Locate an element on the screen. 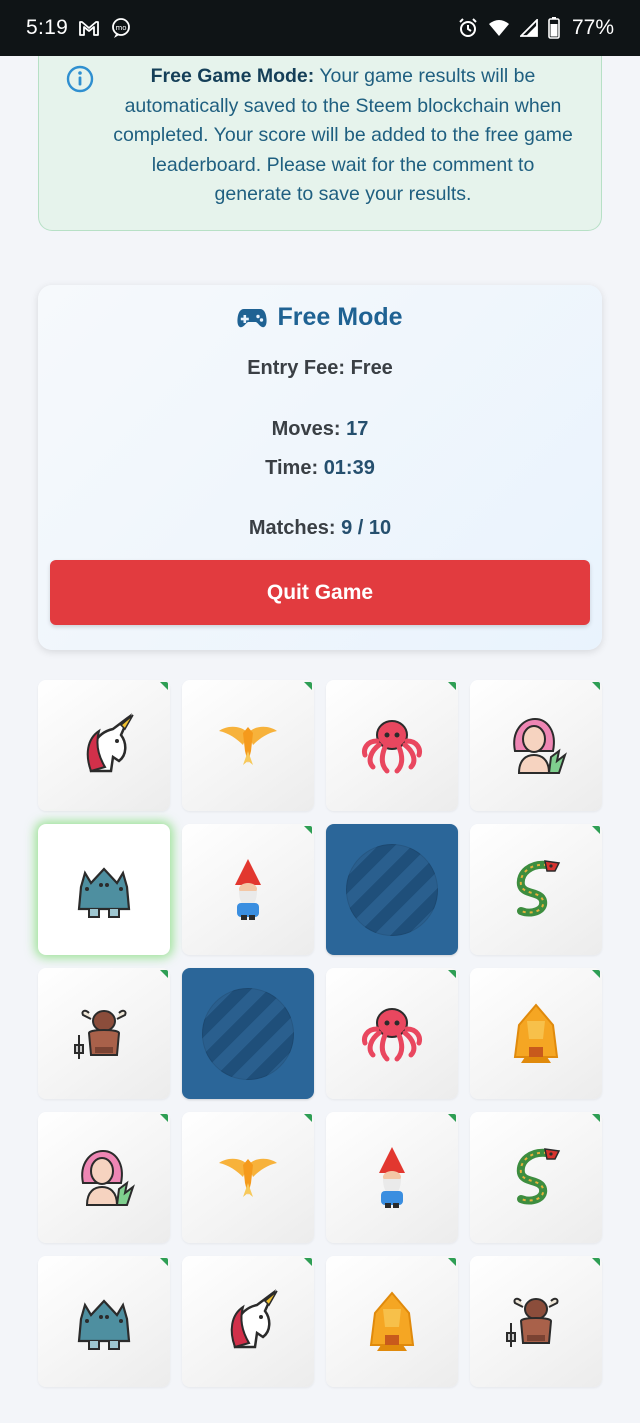 This screenshot has height=1423, width=640. battery-percent: 77% is located at coordinates (592, 27).